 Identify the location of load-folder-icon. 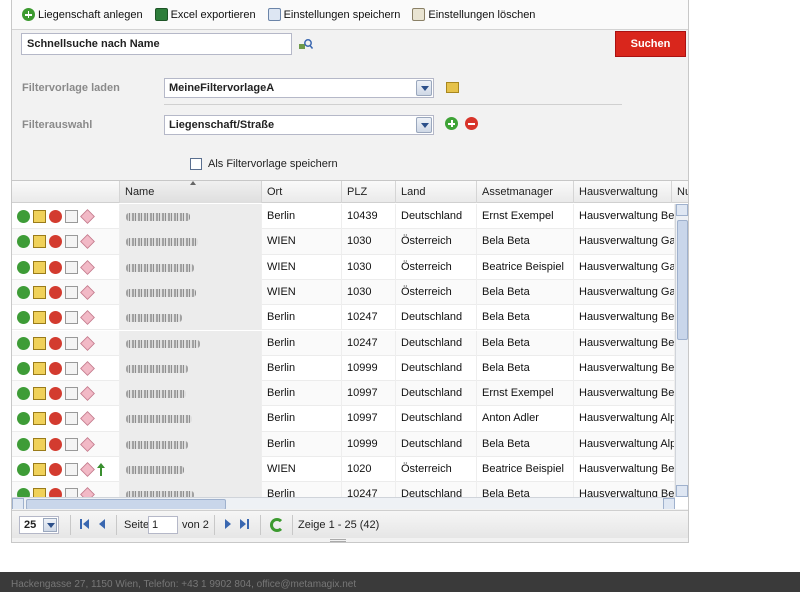
(452, 87).